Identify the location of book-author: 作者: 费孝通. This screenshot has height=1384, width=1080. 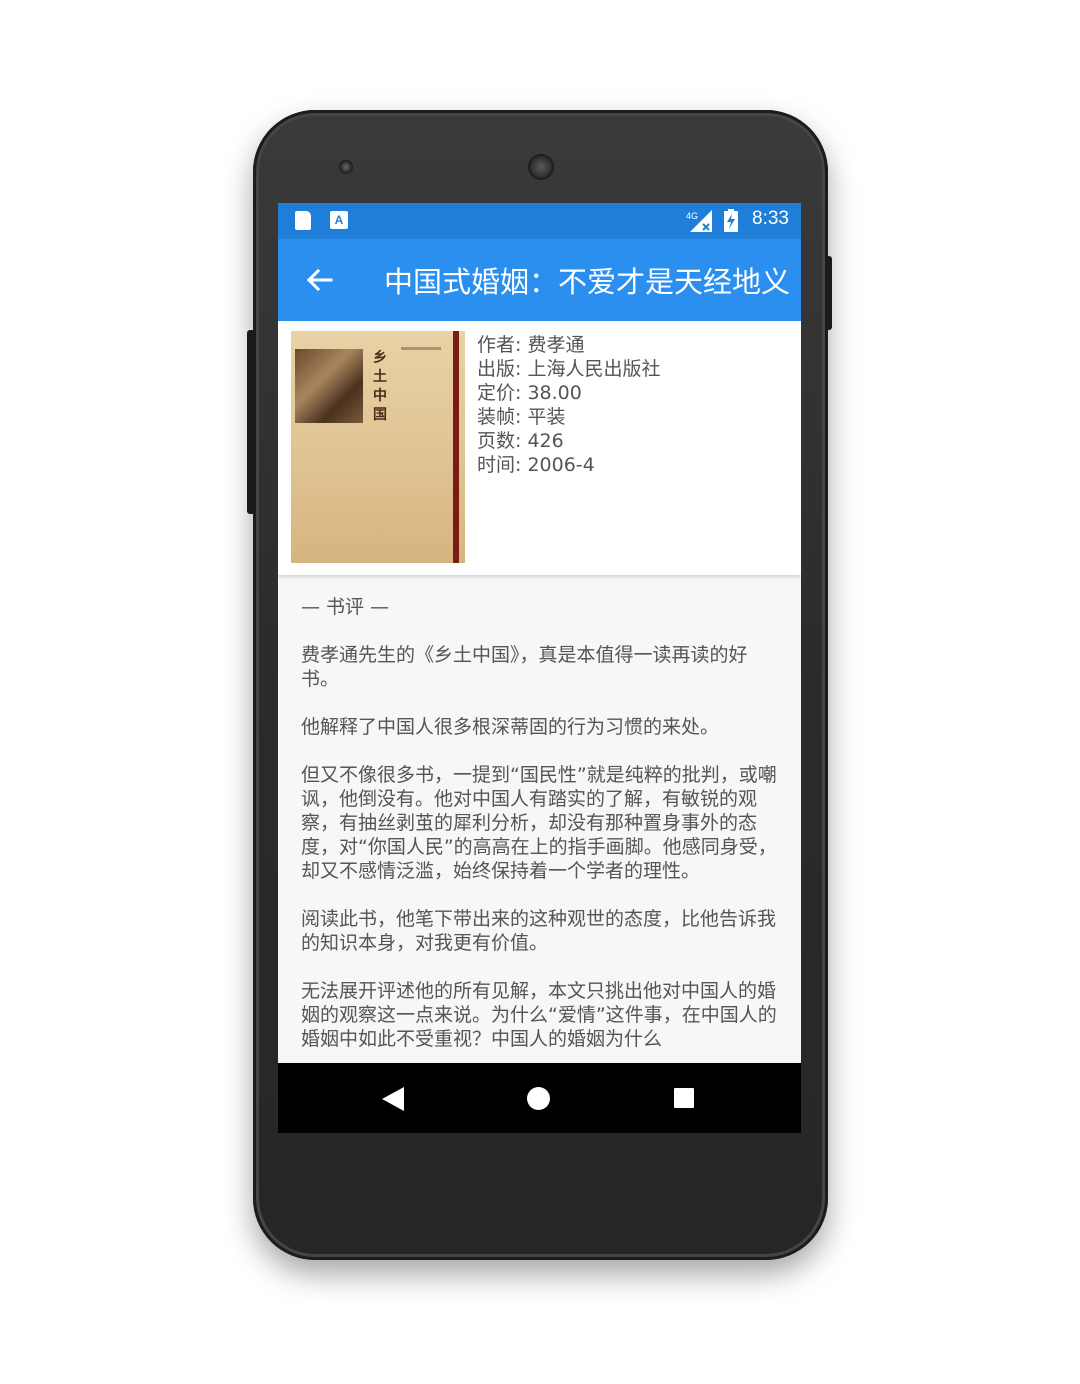
(531, 345).